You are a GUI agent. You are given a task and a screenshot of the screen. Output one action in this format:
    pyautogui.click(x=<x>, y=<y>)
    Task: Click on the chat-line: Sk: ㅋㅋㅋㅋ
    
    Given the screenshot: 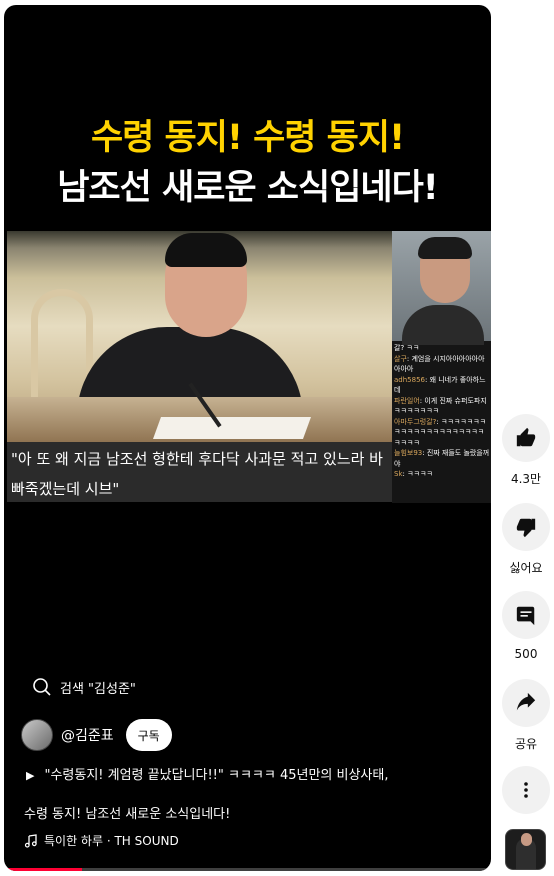 What is the action you would take?
    pyautogui.click(x=442, y=474)
    